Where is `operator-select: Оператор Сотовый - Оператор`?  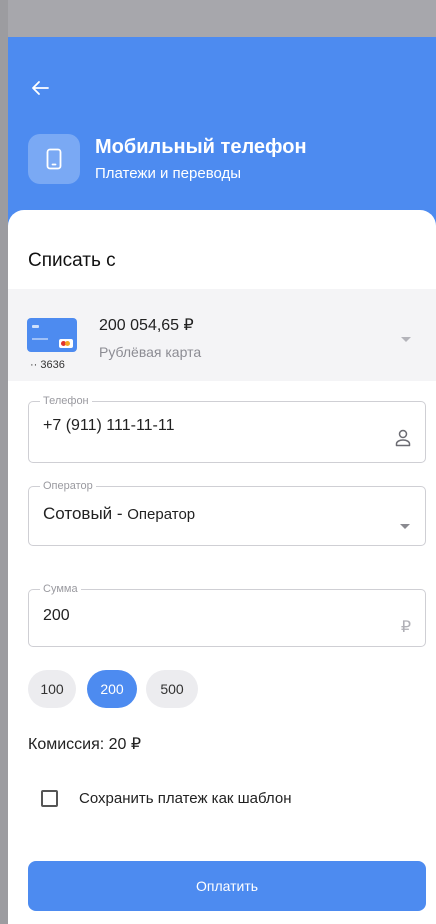
operator-select: Оператор Сотовый - Оператор is located at coordinates (227, 513).